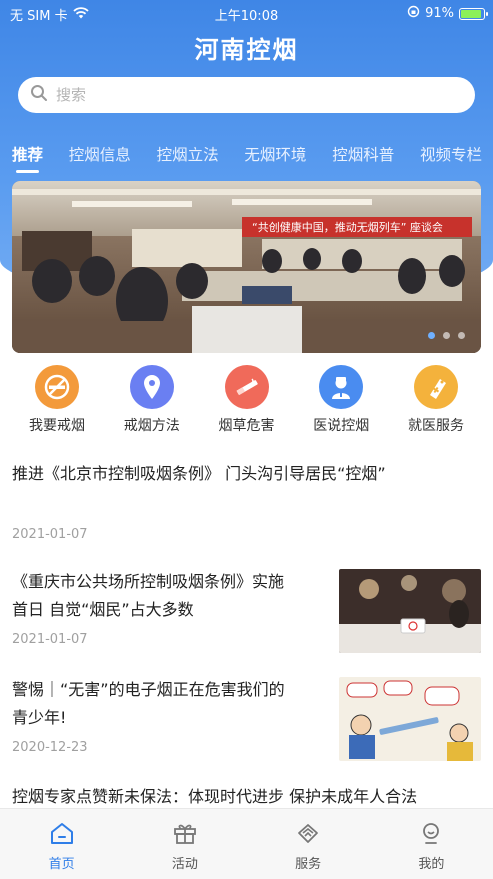  What do you see at coordinates (347, 227) in the screenshot?
I see `svg-text: “共创健康中国，推动无烟列车” 座谈会` at bounding box center [347, 227].